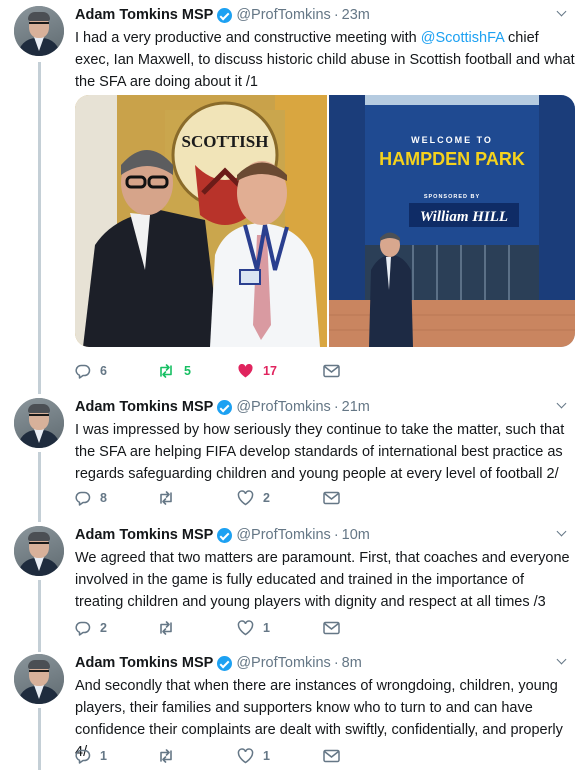 The height and width of the screenshot is (770, 583). What do you see at coordinates (452, 140) in the screenshot?
I see `sign-text: WELCOME TO` at bounding box center [452, 140].